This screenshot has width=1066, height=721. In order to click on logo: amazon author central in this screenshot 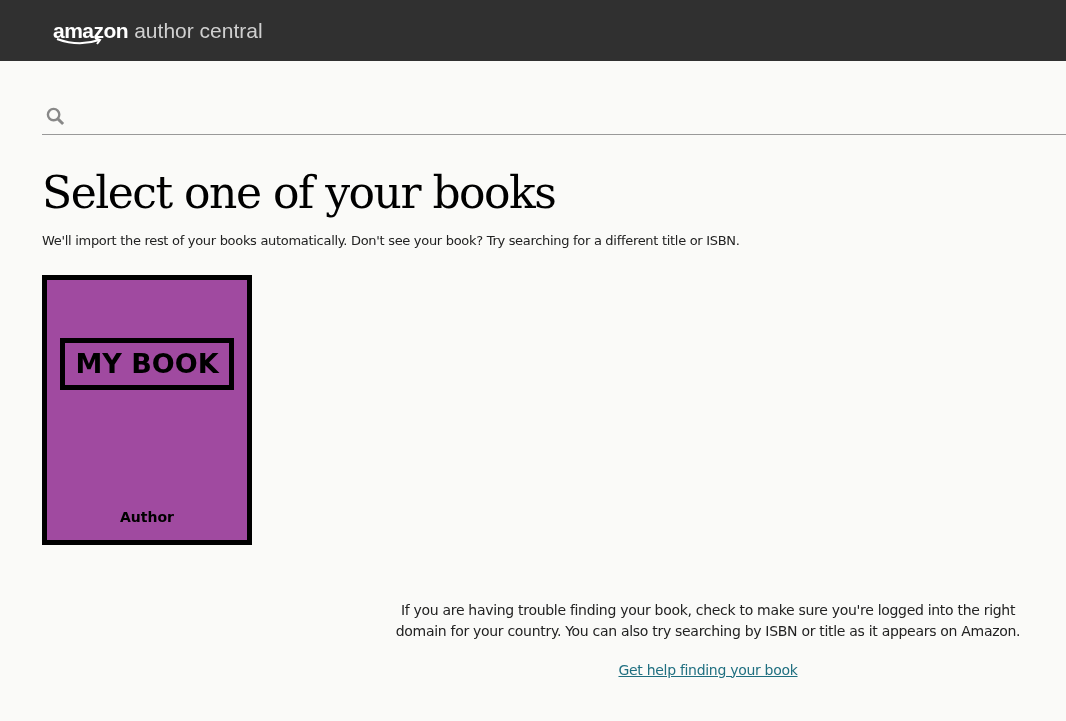, I will do `click(158, 30)`.